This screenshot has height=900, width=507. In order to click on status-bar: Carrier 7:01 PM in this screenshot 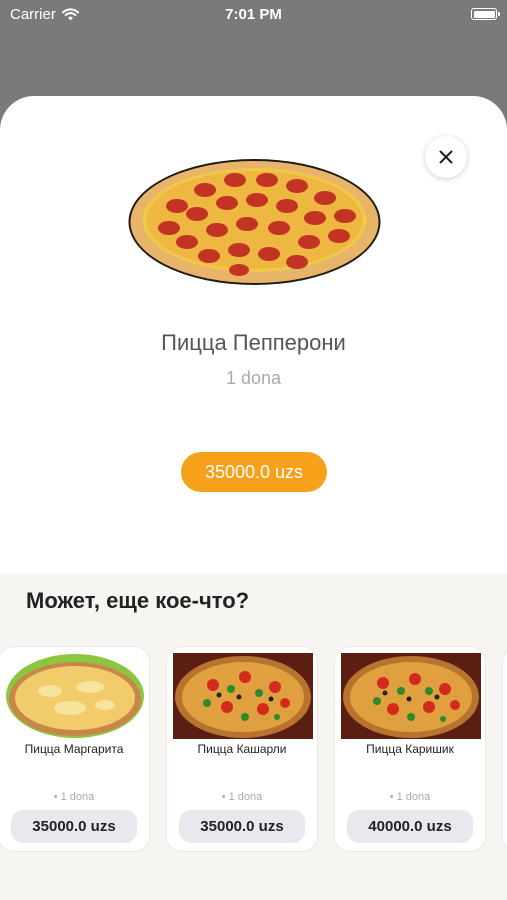, I will do `click(253, 15)`.